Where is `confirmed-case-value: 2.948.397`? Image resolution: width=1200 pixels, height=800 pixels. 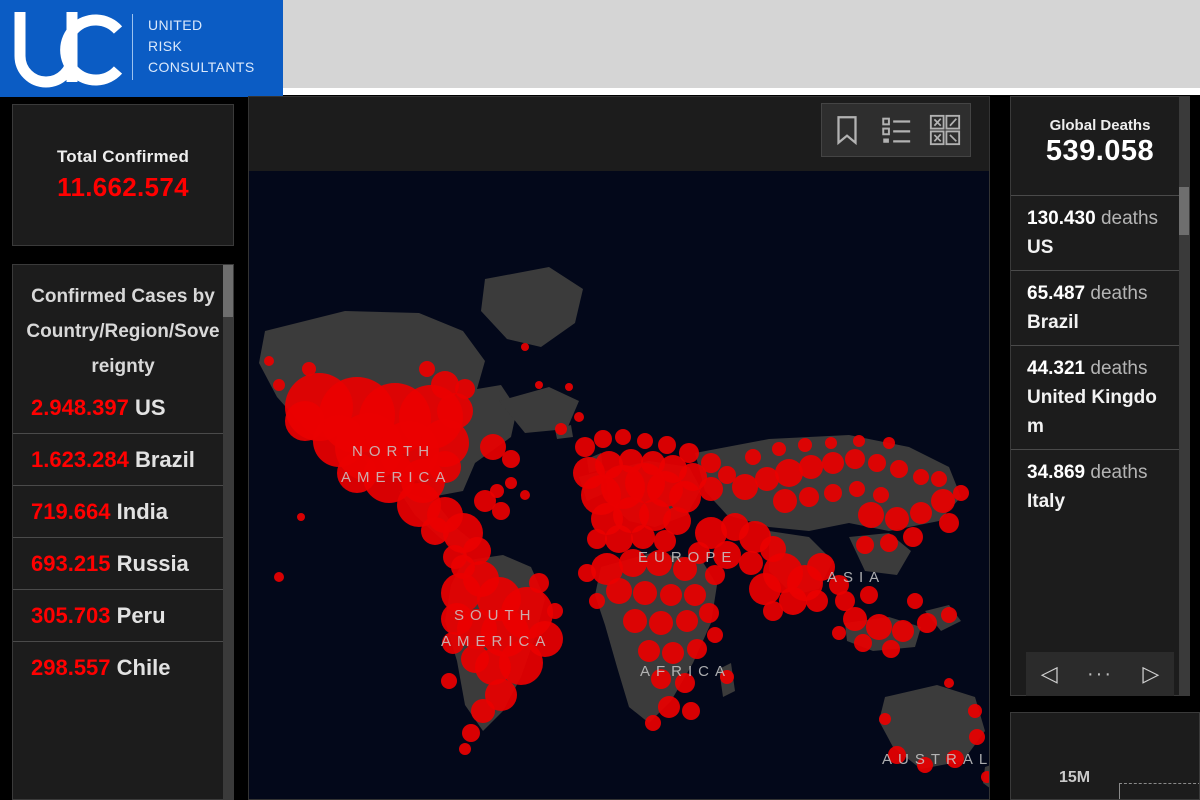 confirmed-case-value: 2.948.397 is located at coordinates (80, 407).